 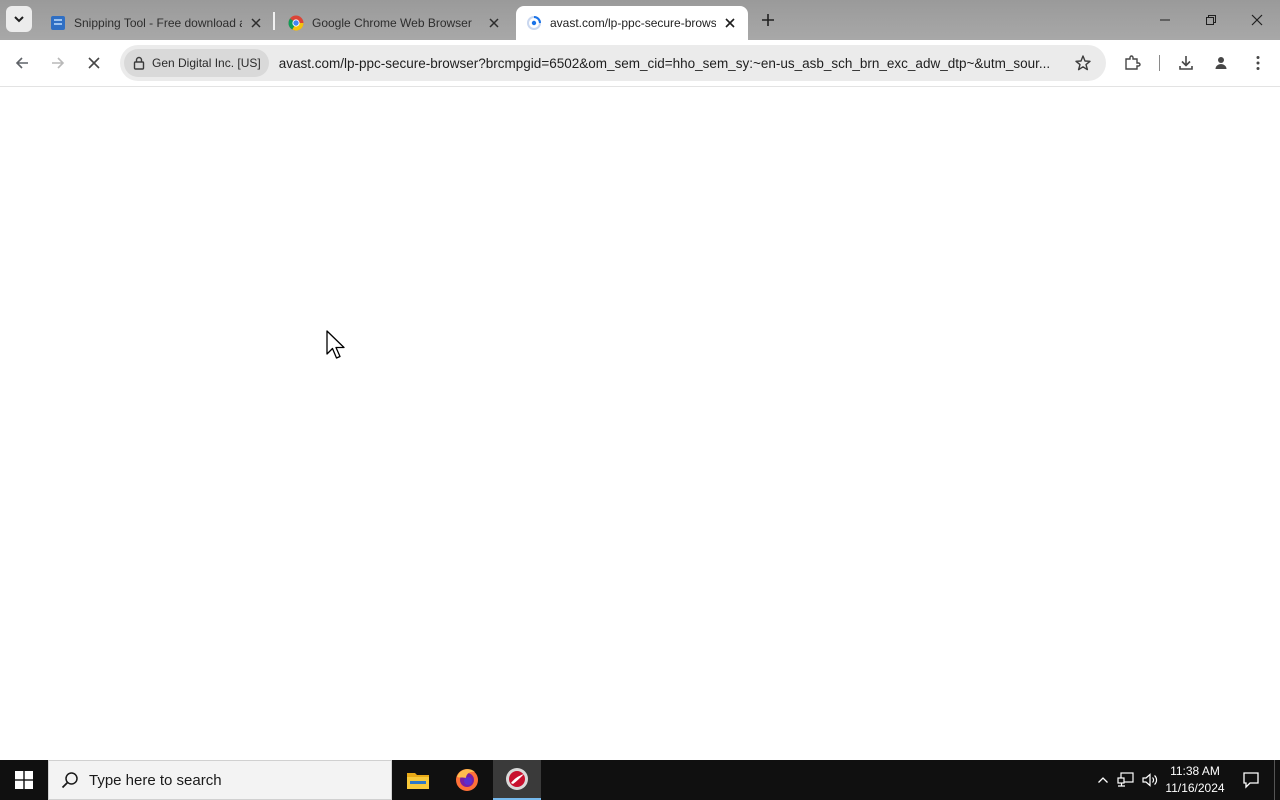 I want to click on search-placeholder: Type here to search, so click(x=155, y=780).